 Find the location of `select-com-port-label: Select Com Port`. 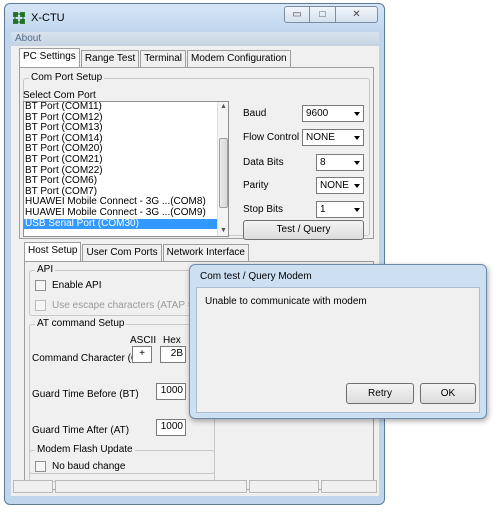

select-com-port-label: Select Com Port is located at coordinates (59, 95).